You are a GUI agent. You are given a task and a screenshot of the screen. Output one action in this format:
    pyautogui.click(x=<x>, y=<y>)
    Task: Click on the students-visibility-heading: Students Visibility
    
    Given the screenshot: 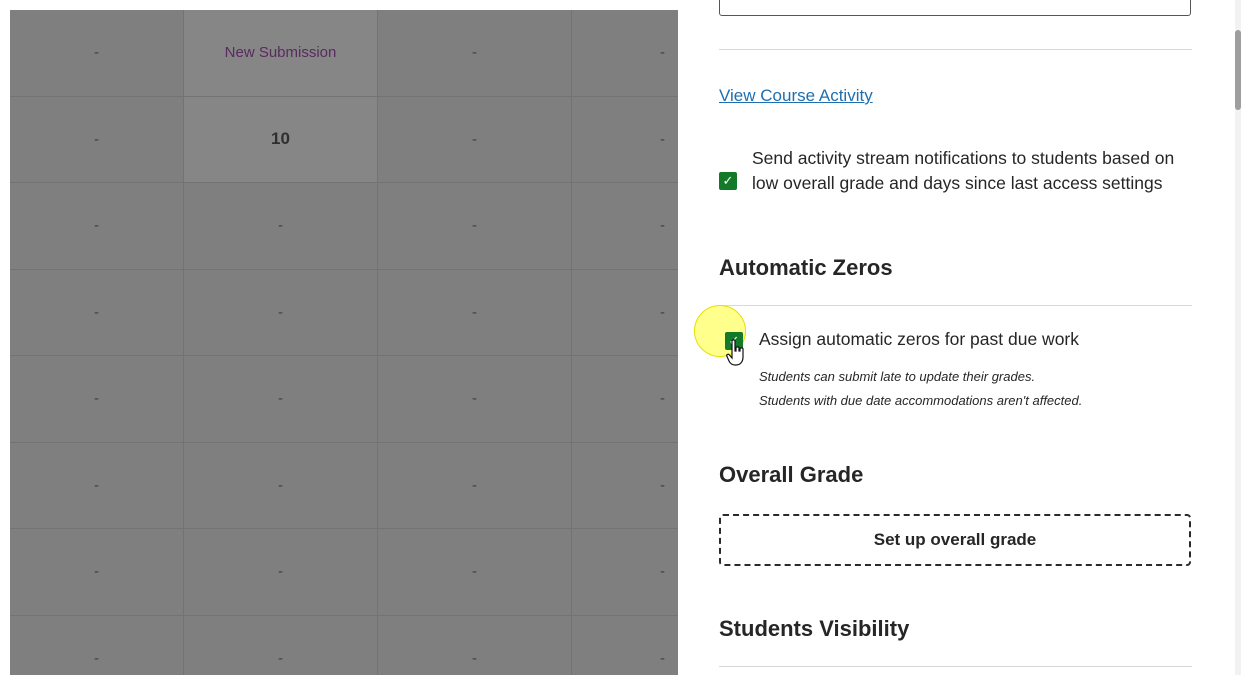 What is the action you would take?
    pyautogui.click(x=814, y=628)
    